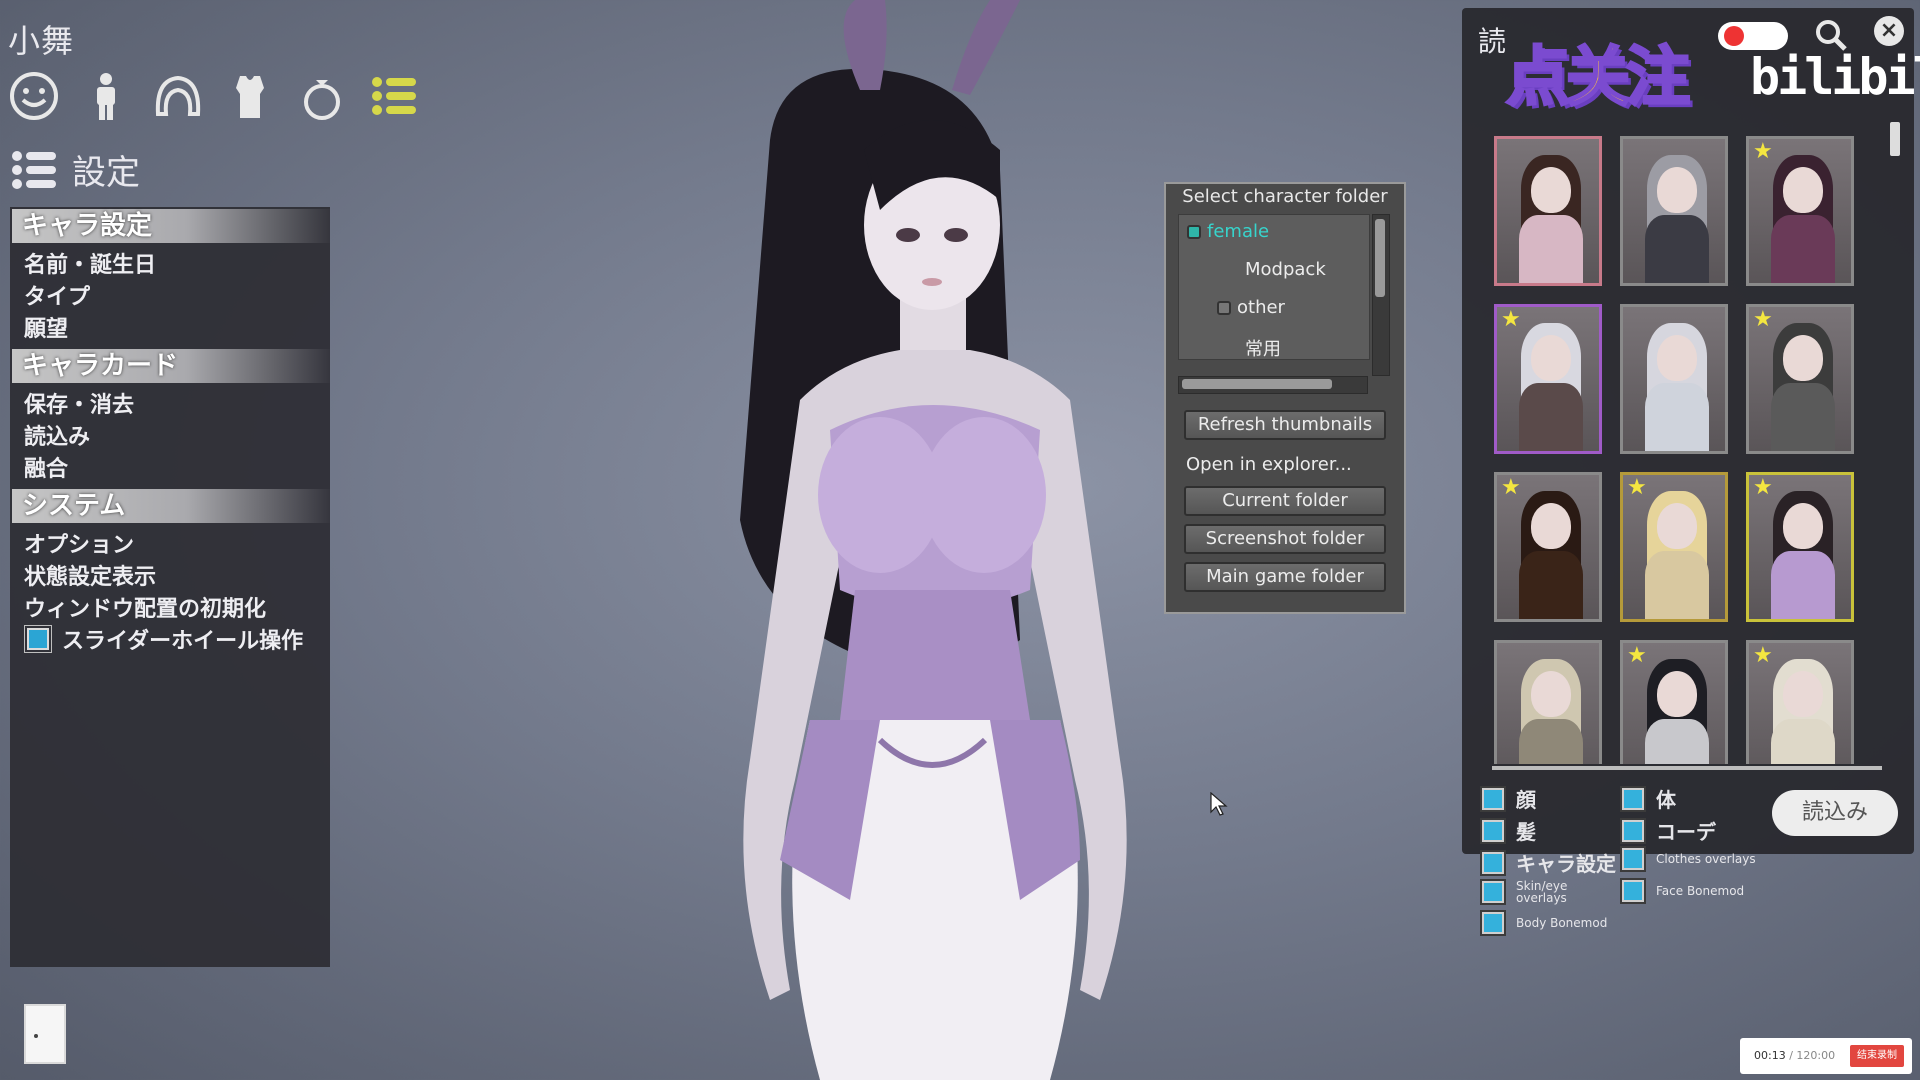  I want to click on exit-door-icon, so click(45, 1034).